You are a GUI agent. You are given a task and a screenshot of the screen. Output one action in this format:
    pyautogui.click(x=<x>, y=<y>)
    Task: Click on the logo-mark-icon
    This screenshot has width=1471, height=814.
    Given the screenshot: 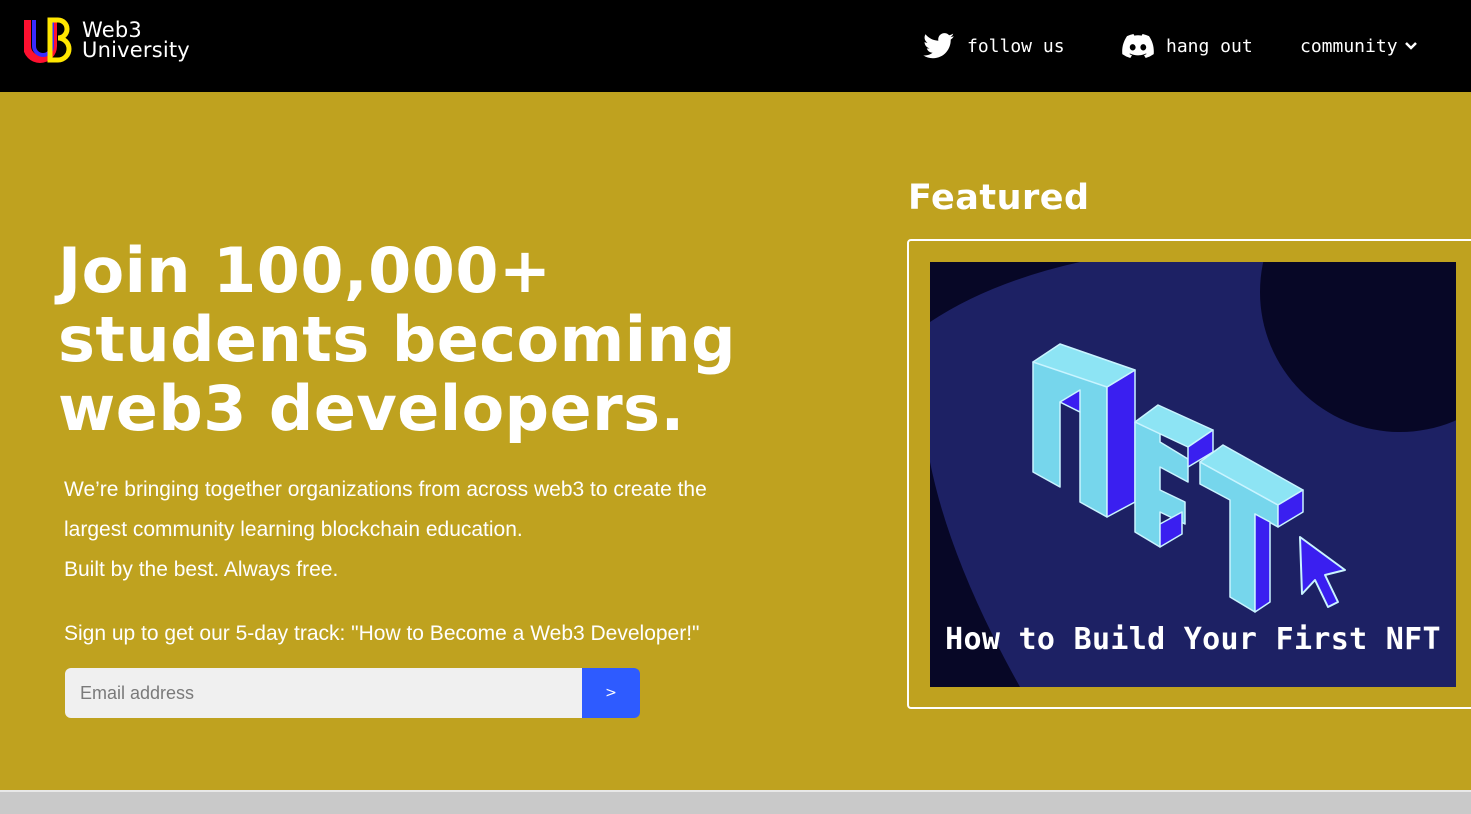 What is the action you would take?
    pyautogui.click(x=47, y=40)
    